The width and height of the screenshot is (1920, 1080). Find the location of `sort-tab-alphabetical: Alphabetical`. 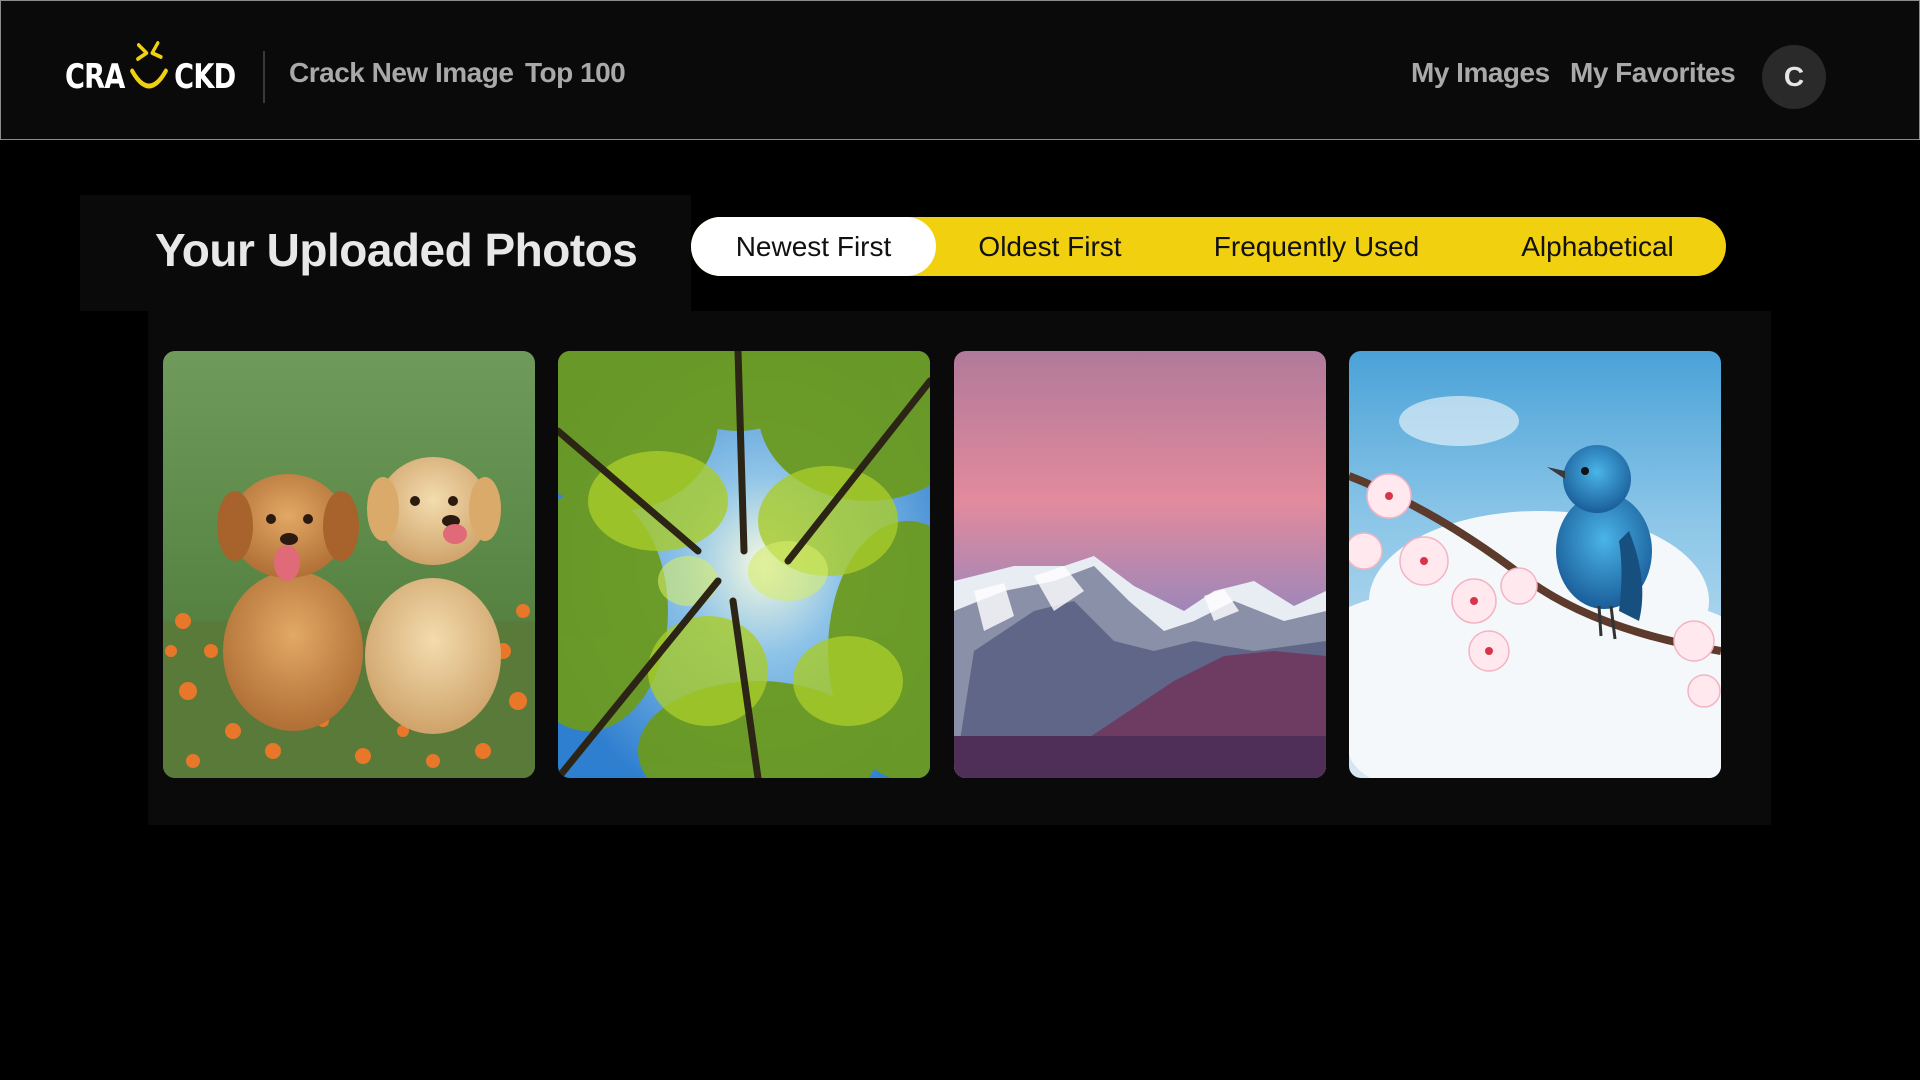

sort-tab-alphabetical: Alphabetical is located at coordinates (1597, 246).